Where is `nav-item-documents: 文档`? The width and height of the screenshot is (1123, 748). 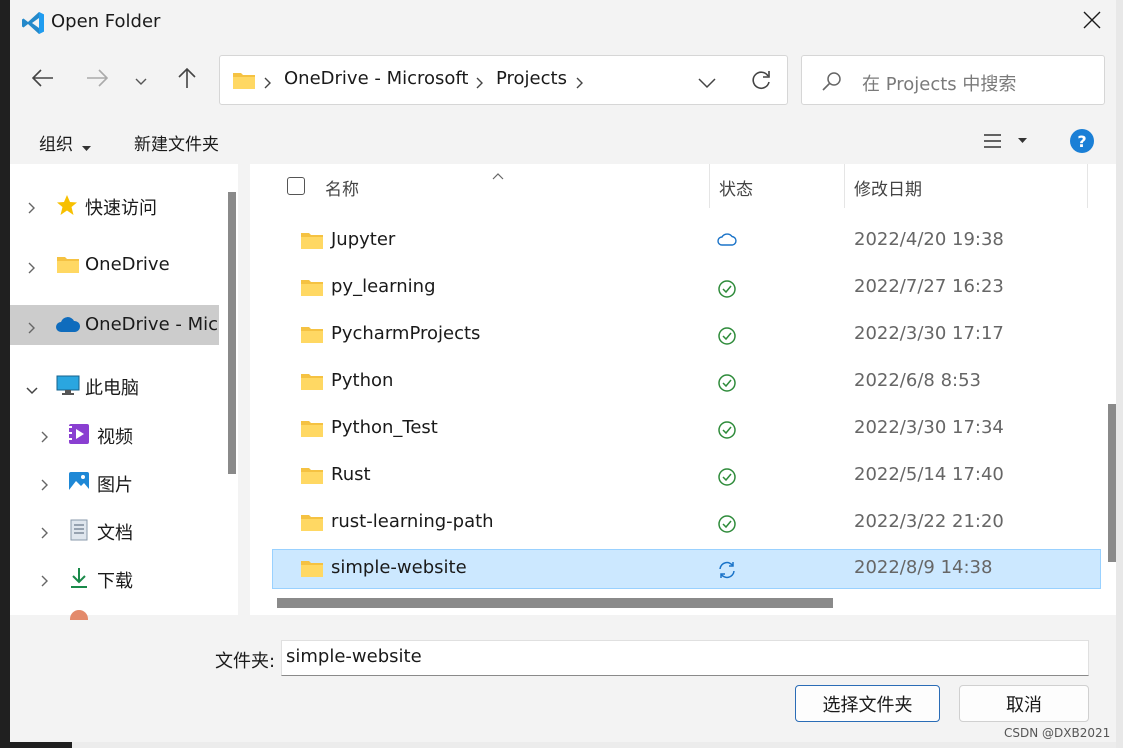 nav-item-documents: 文档 is located at coordinates (114, 530).